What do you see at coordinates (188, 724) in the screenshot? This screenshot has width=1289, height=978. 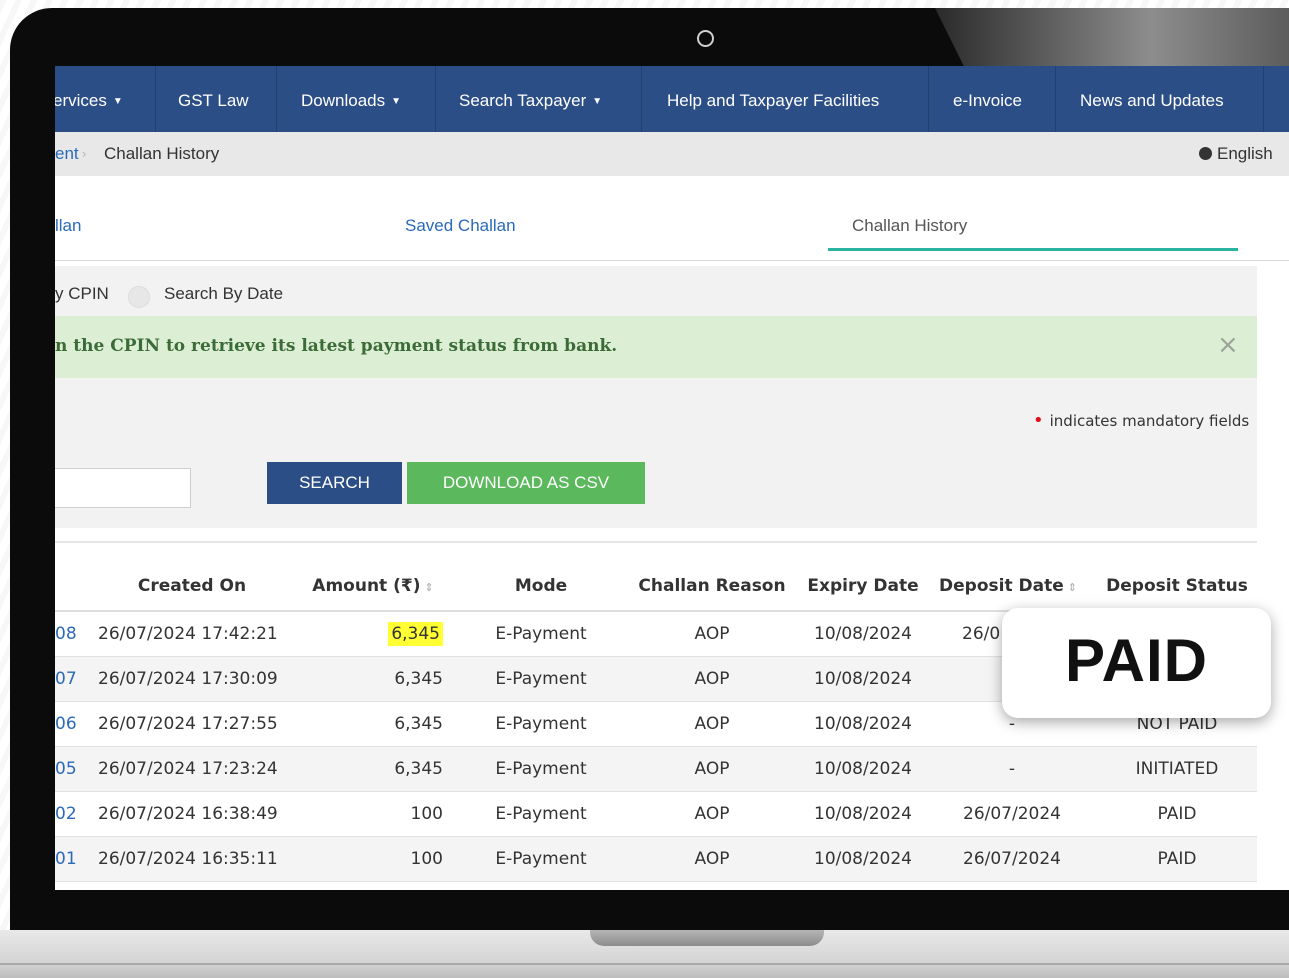 I see `created-on-cell: 26/07/2024 17:27:55` at bounding box center [188, 724].